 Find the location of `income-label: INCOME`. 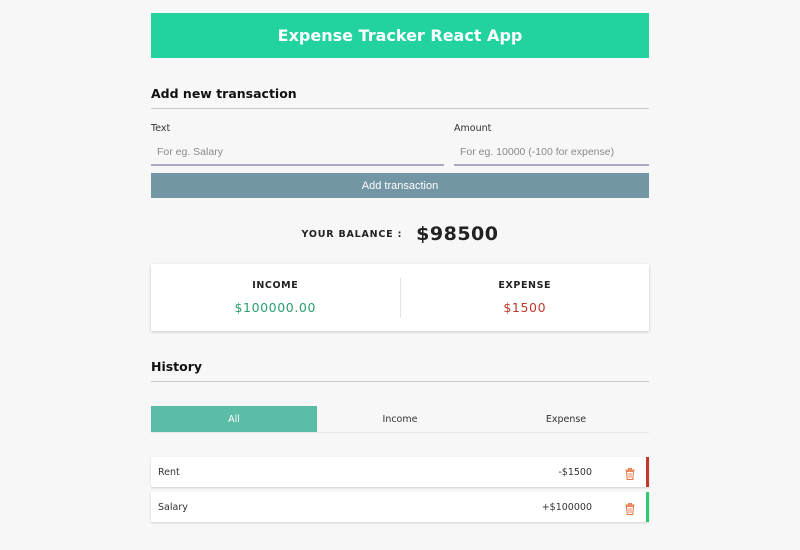

income-label: INCOME is located at coordinates (275, 285).